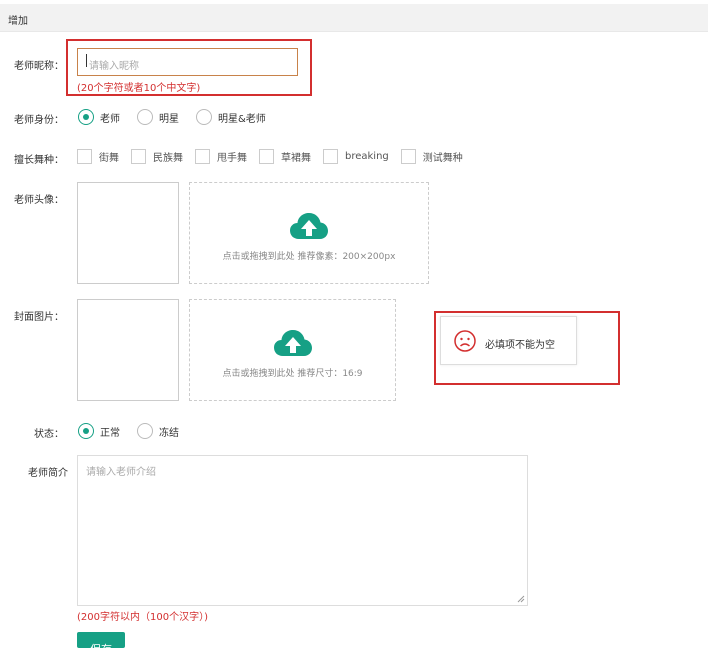 This screenshot has width=708, height=648. I want to click on cover-preview, so click(128, 350).